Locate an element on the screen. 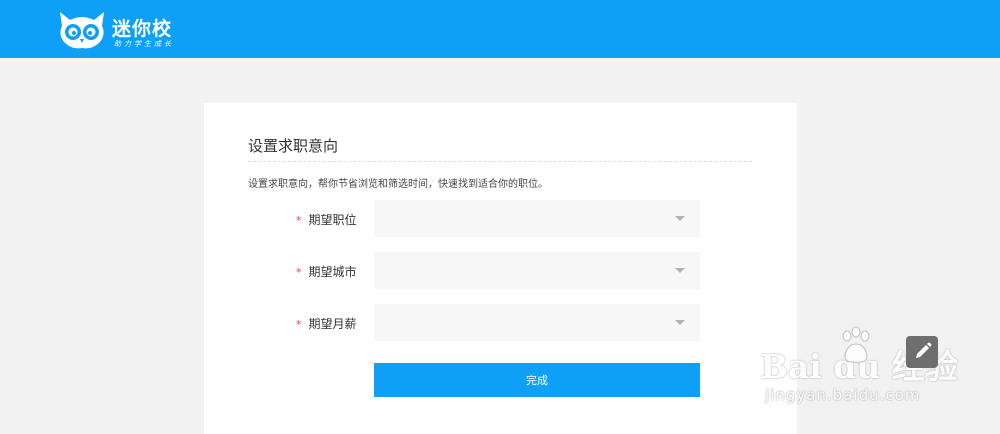  field-label-city: * 期望城市 is located at coordinates (326, 271).